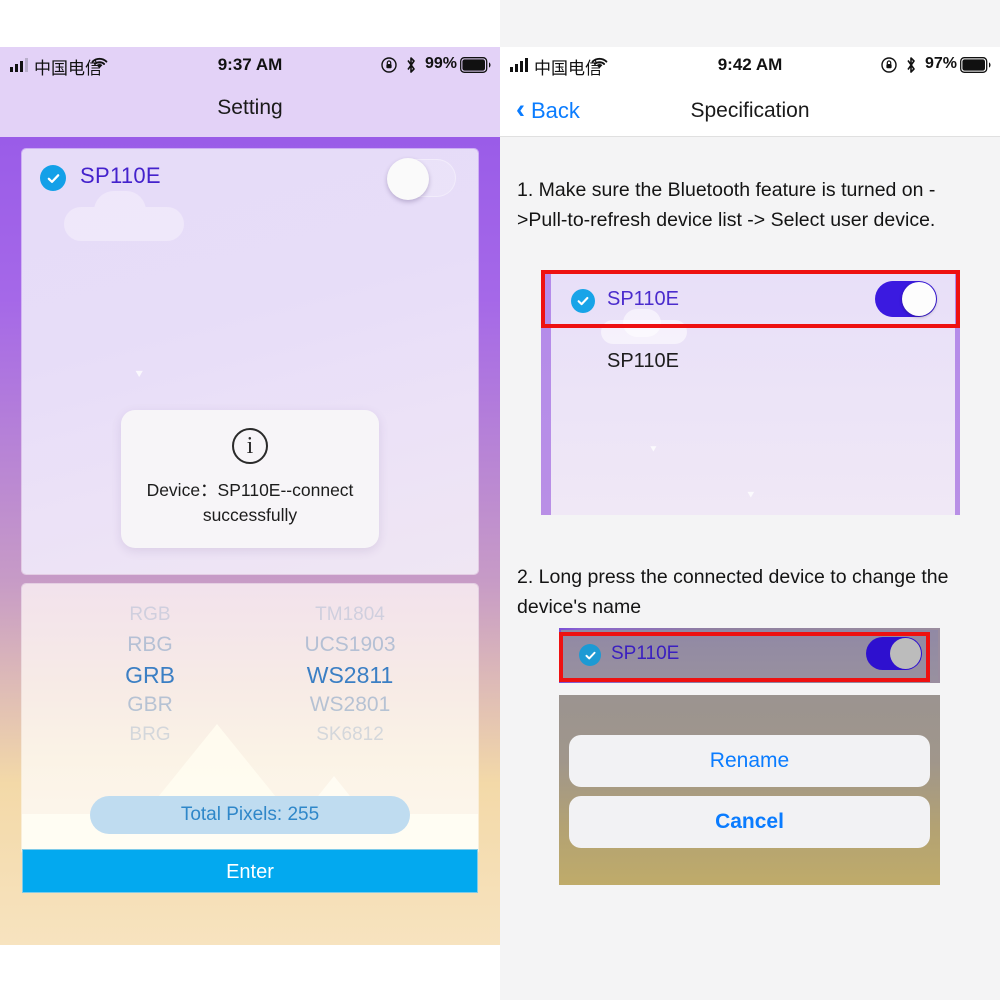  I want to click on cancel-button: Cancel, so click(749, 822).